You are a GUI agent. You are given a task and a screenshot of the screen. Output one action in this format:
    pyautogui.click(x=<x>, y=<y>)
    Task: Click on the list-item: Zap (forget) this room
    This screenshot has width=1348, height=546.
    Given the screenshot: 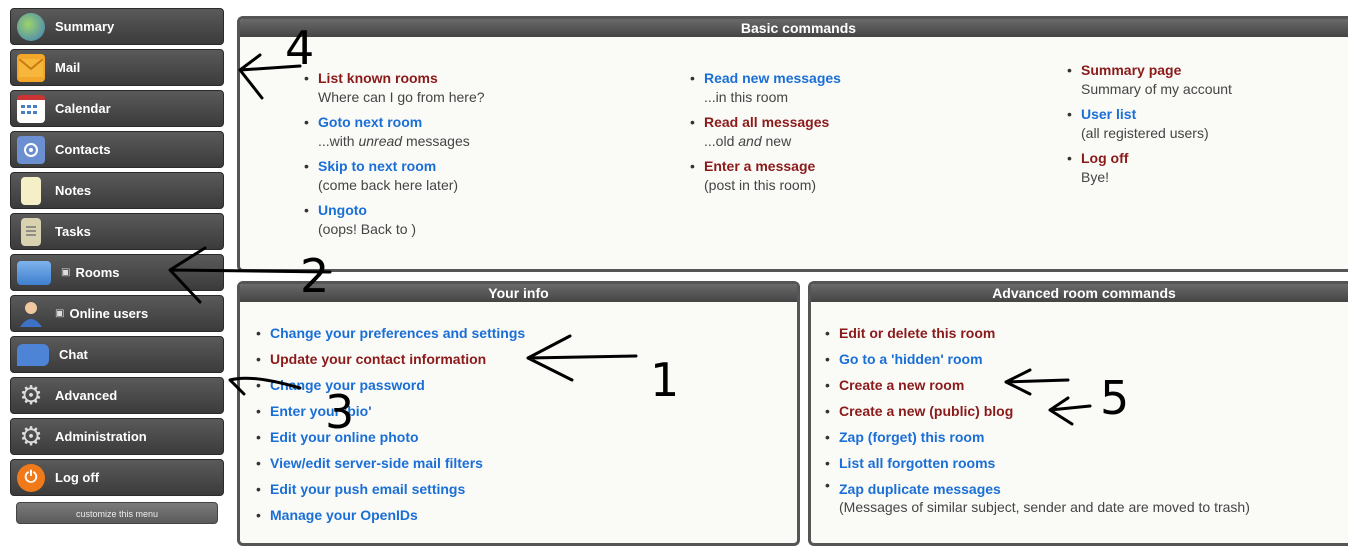 What is the action you would take?
    pyautogui.click(x=1065, y=437)
    